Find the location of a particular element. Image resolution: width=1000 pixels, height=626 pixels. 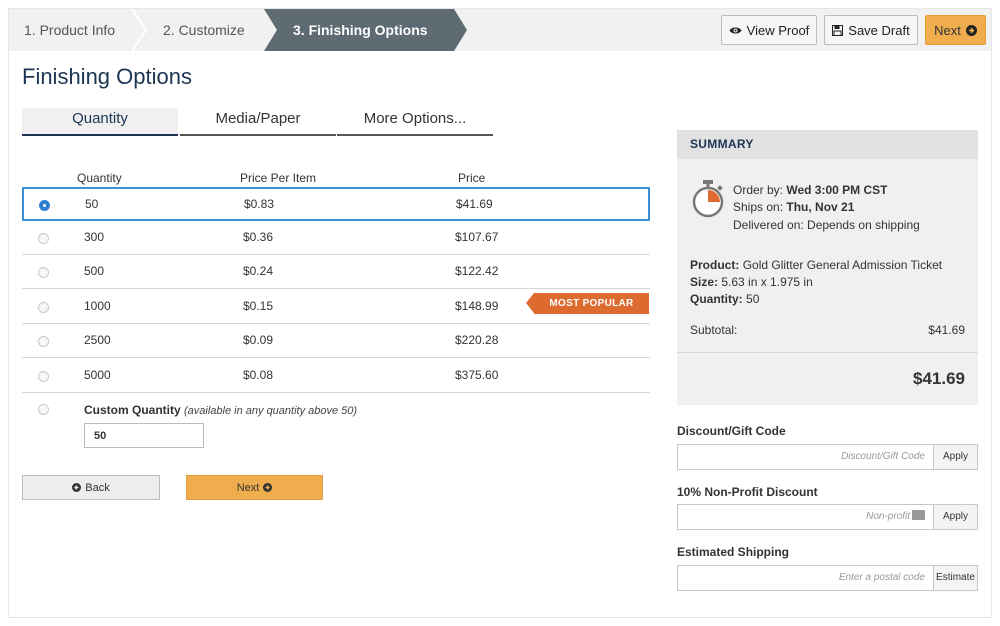

tab-quantity: Quantity is located at coordinates (100, 122).